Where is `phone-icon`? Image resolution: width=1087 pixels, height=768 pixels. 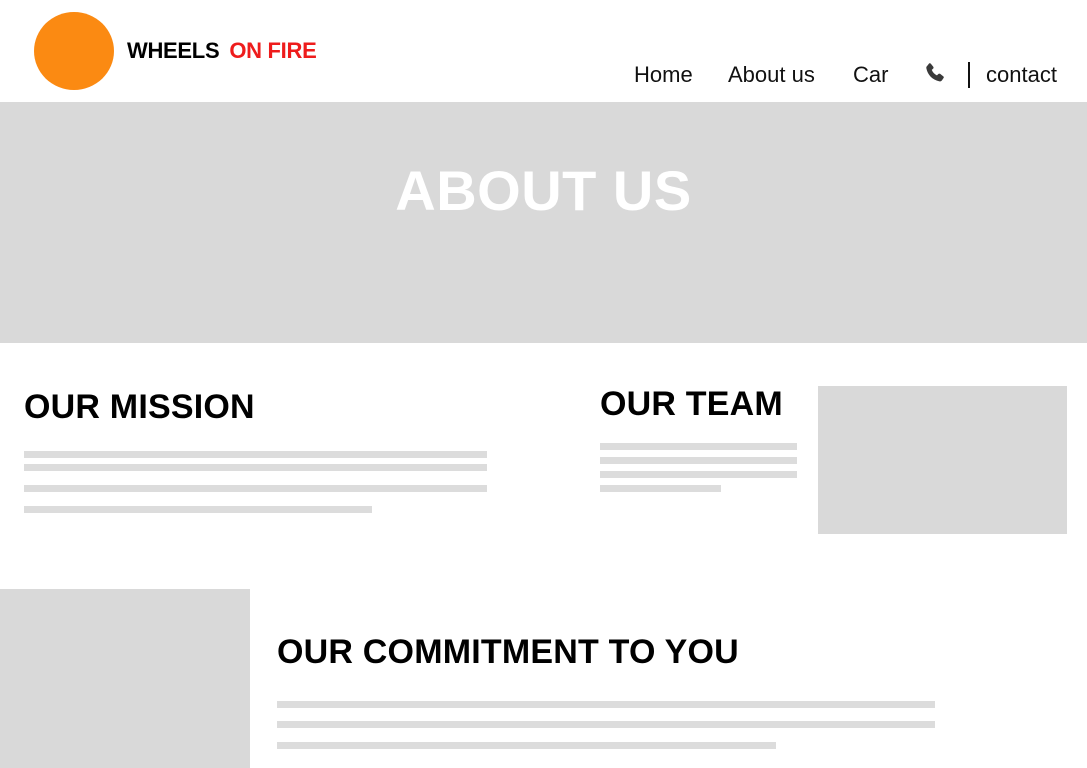
phone-icon is located at coordinates (935, 74).